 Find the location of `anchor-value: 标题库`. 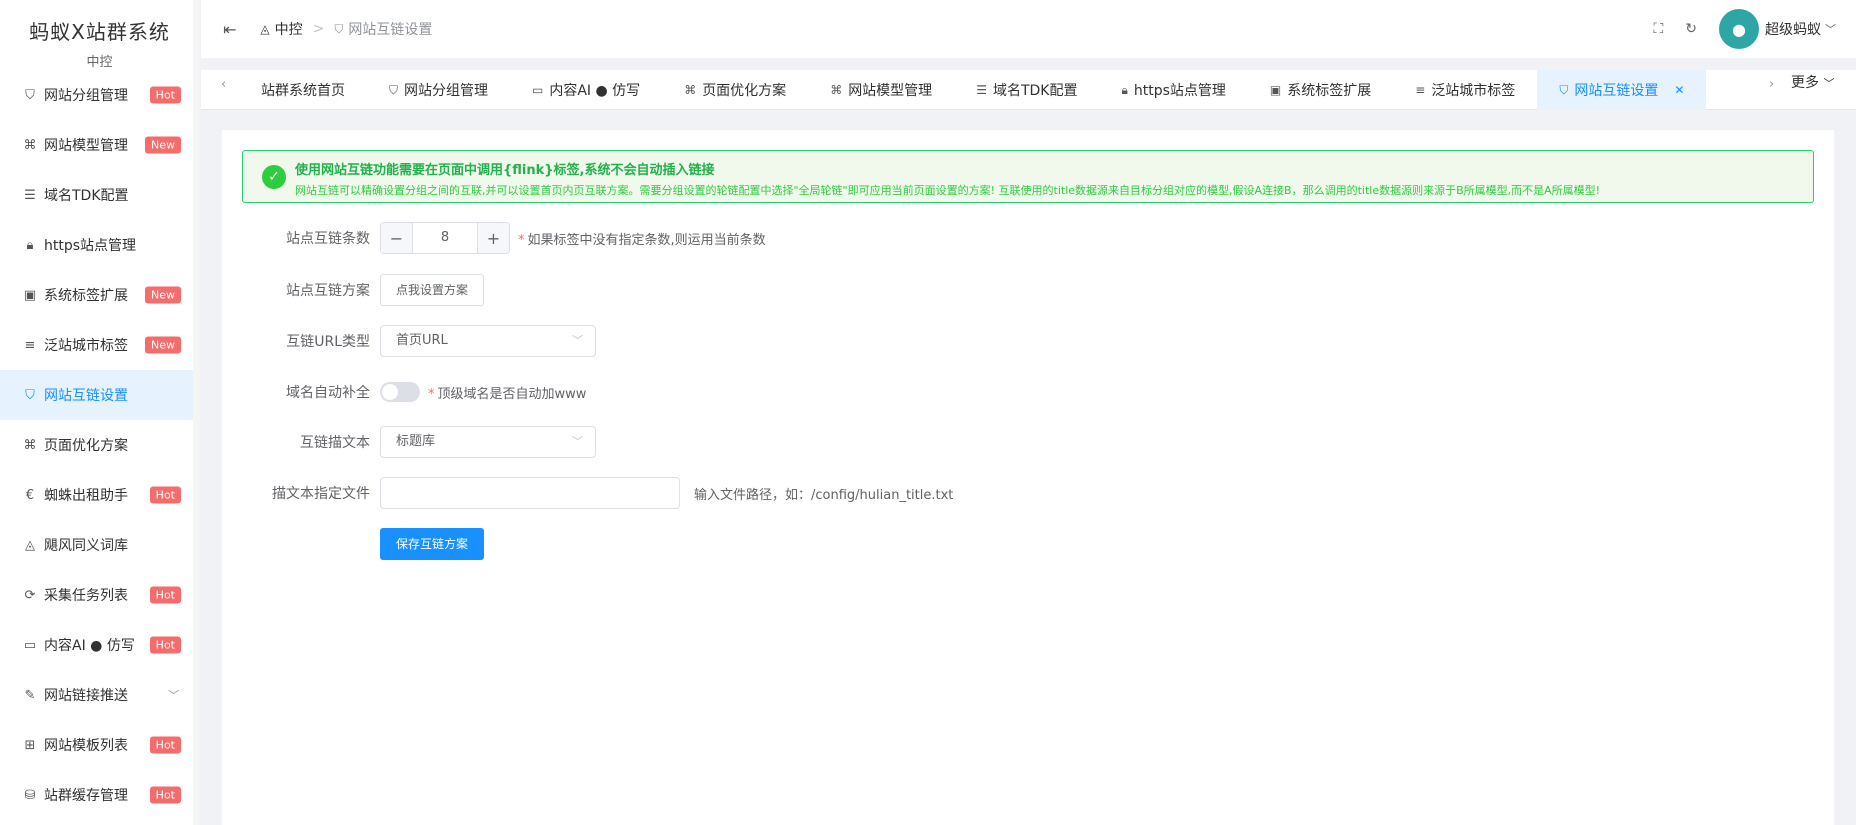

anchor-value: 标题库 is located at coordinates (416, 441).